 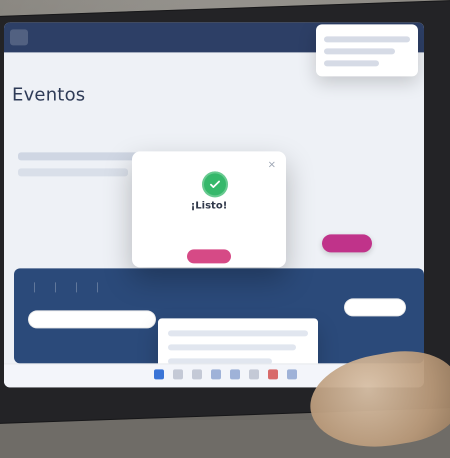 What do you see at coordinates (225, 374) in the screenshot?
I see `taskbar-icons` at bounding box center [225, 374].